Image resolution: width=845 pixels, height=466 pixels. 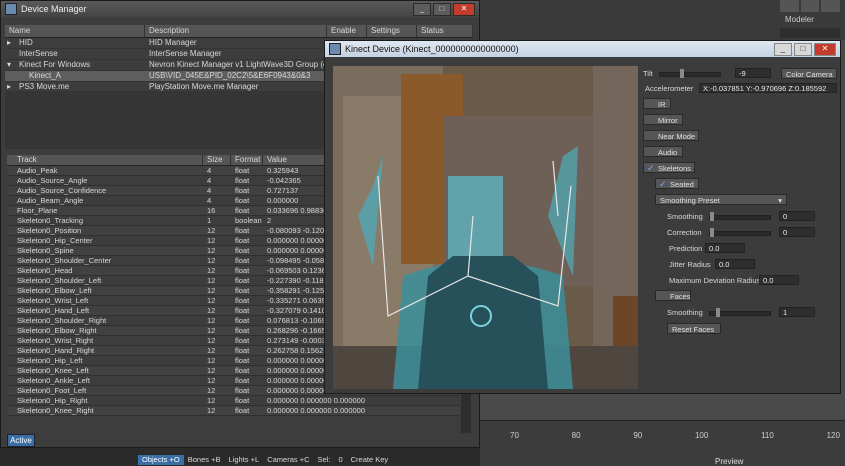 I want to click on correction-value-field: 0, so click(x=797, y=232).